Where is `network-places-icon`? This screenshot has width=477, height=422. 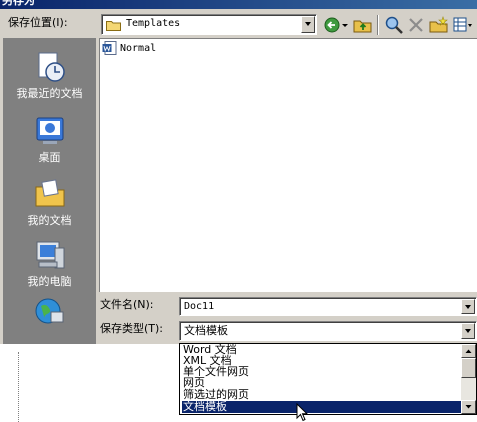 network-places-icon is located at coordinates (49, 311).